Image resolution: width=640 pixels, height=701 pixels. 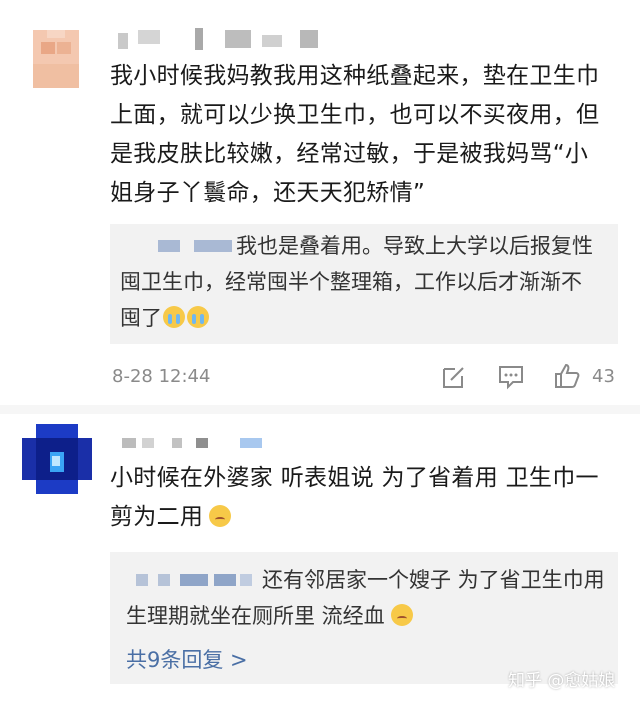 What do you see at coordinates (354, 497) in the screenshot?
I see `comment-text: 小时候在外婆家 听表姐说 为了省着用 卫生巾一剪为二用` at bounding box center [354, 497].